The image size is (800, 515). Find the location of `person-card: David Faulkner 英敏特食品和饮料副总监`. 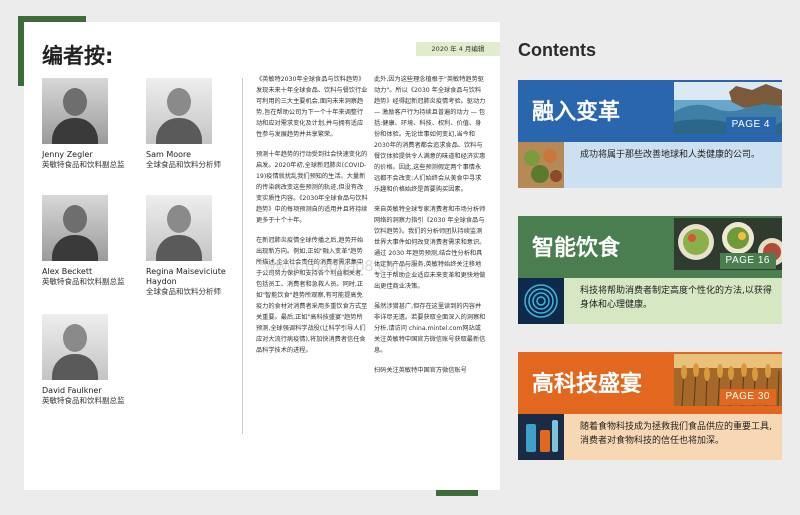

person-card: David Faulkner 英敏特食品和饮料副总监 is located at coordinates (97, 360).